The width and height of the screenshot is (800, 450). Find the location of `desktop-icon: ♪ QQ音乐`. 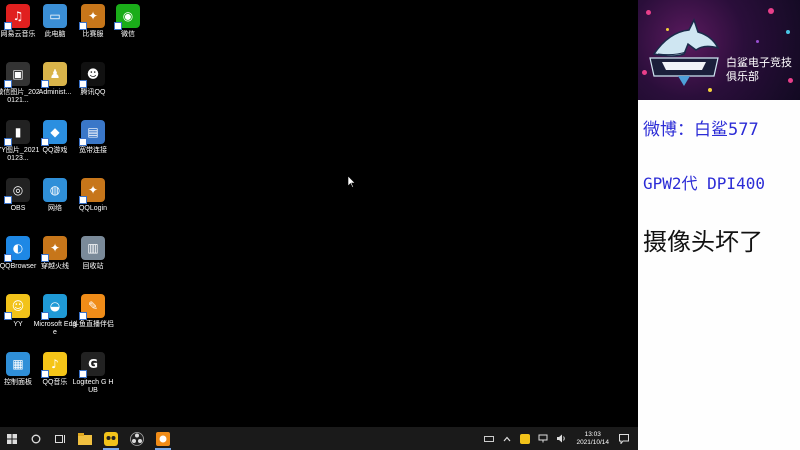

desktop-icon: ♪ QQ音乐 is located at coordinates (55, 369).